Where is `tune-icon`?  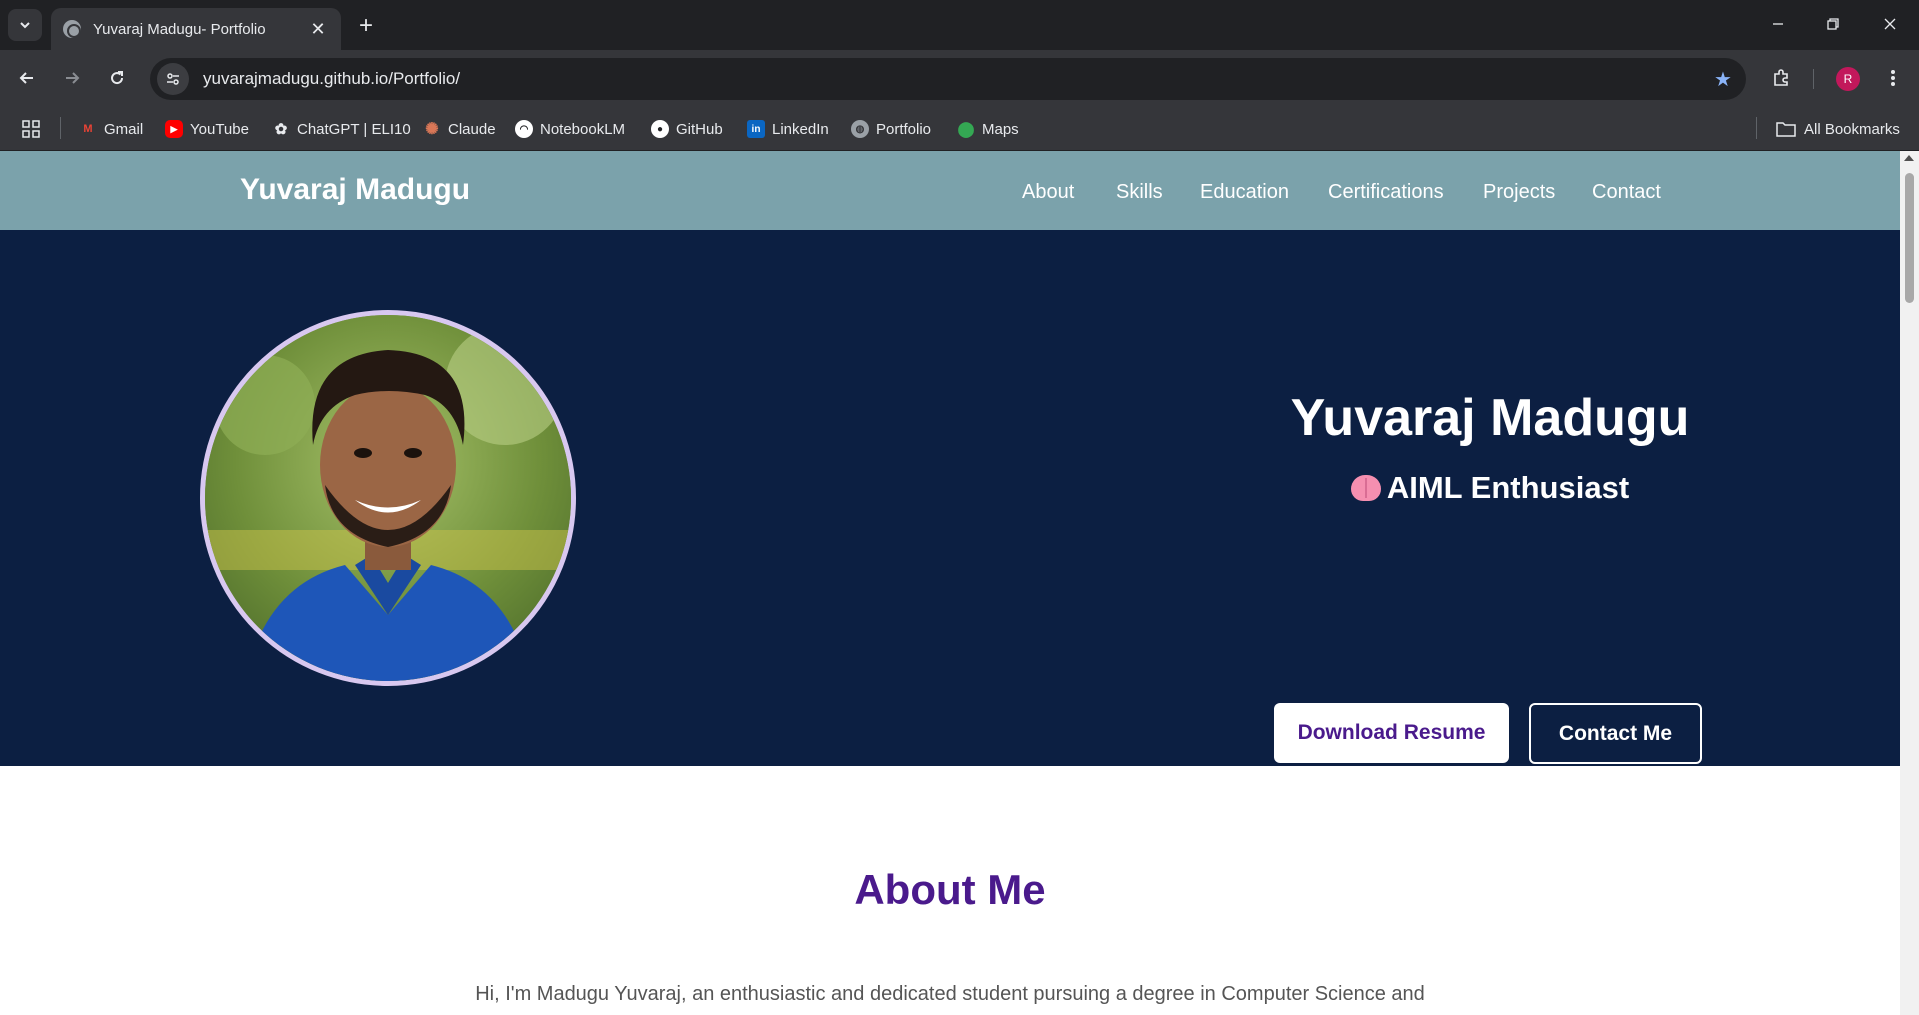
tune-icon is located at coordinates (173, 79).